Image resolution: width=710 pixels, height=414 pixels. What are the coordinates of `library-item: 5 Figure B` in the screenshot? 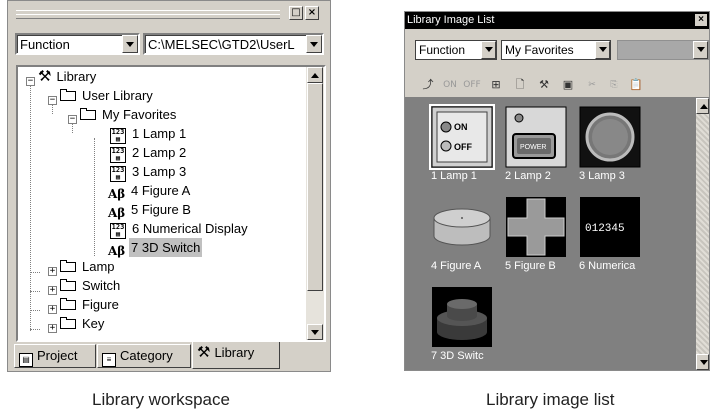 It's located at (539, 236).